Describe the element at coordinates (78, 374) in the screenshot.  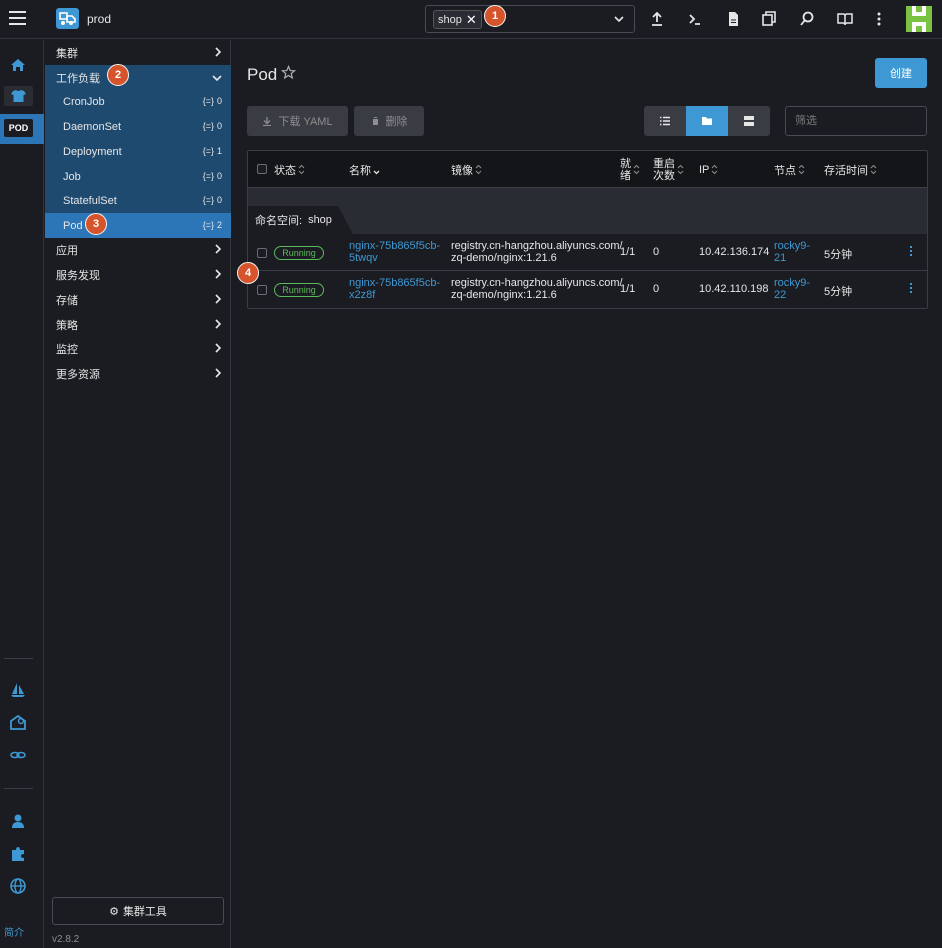
I see `sidebar-group-label: 更多资源` at that location.